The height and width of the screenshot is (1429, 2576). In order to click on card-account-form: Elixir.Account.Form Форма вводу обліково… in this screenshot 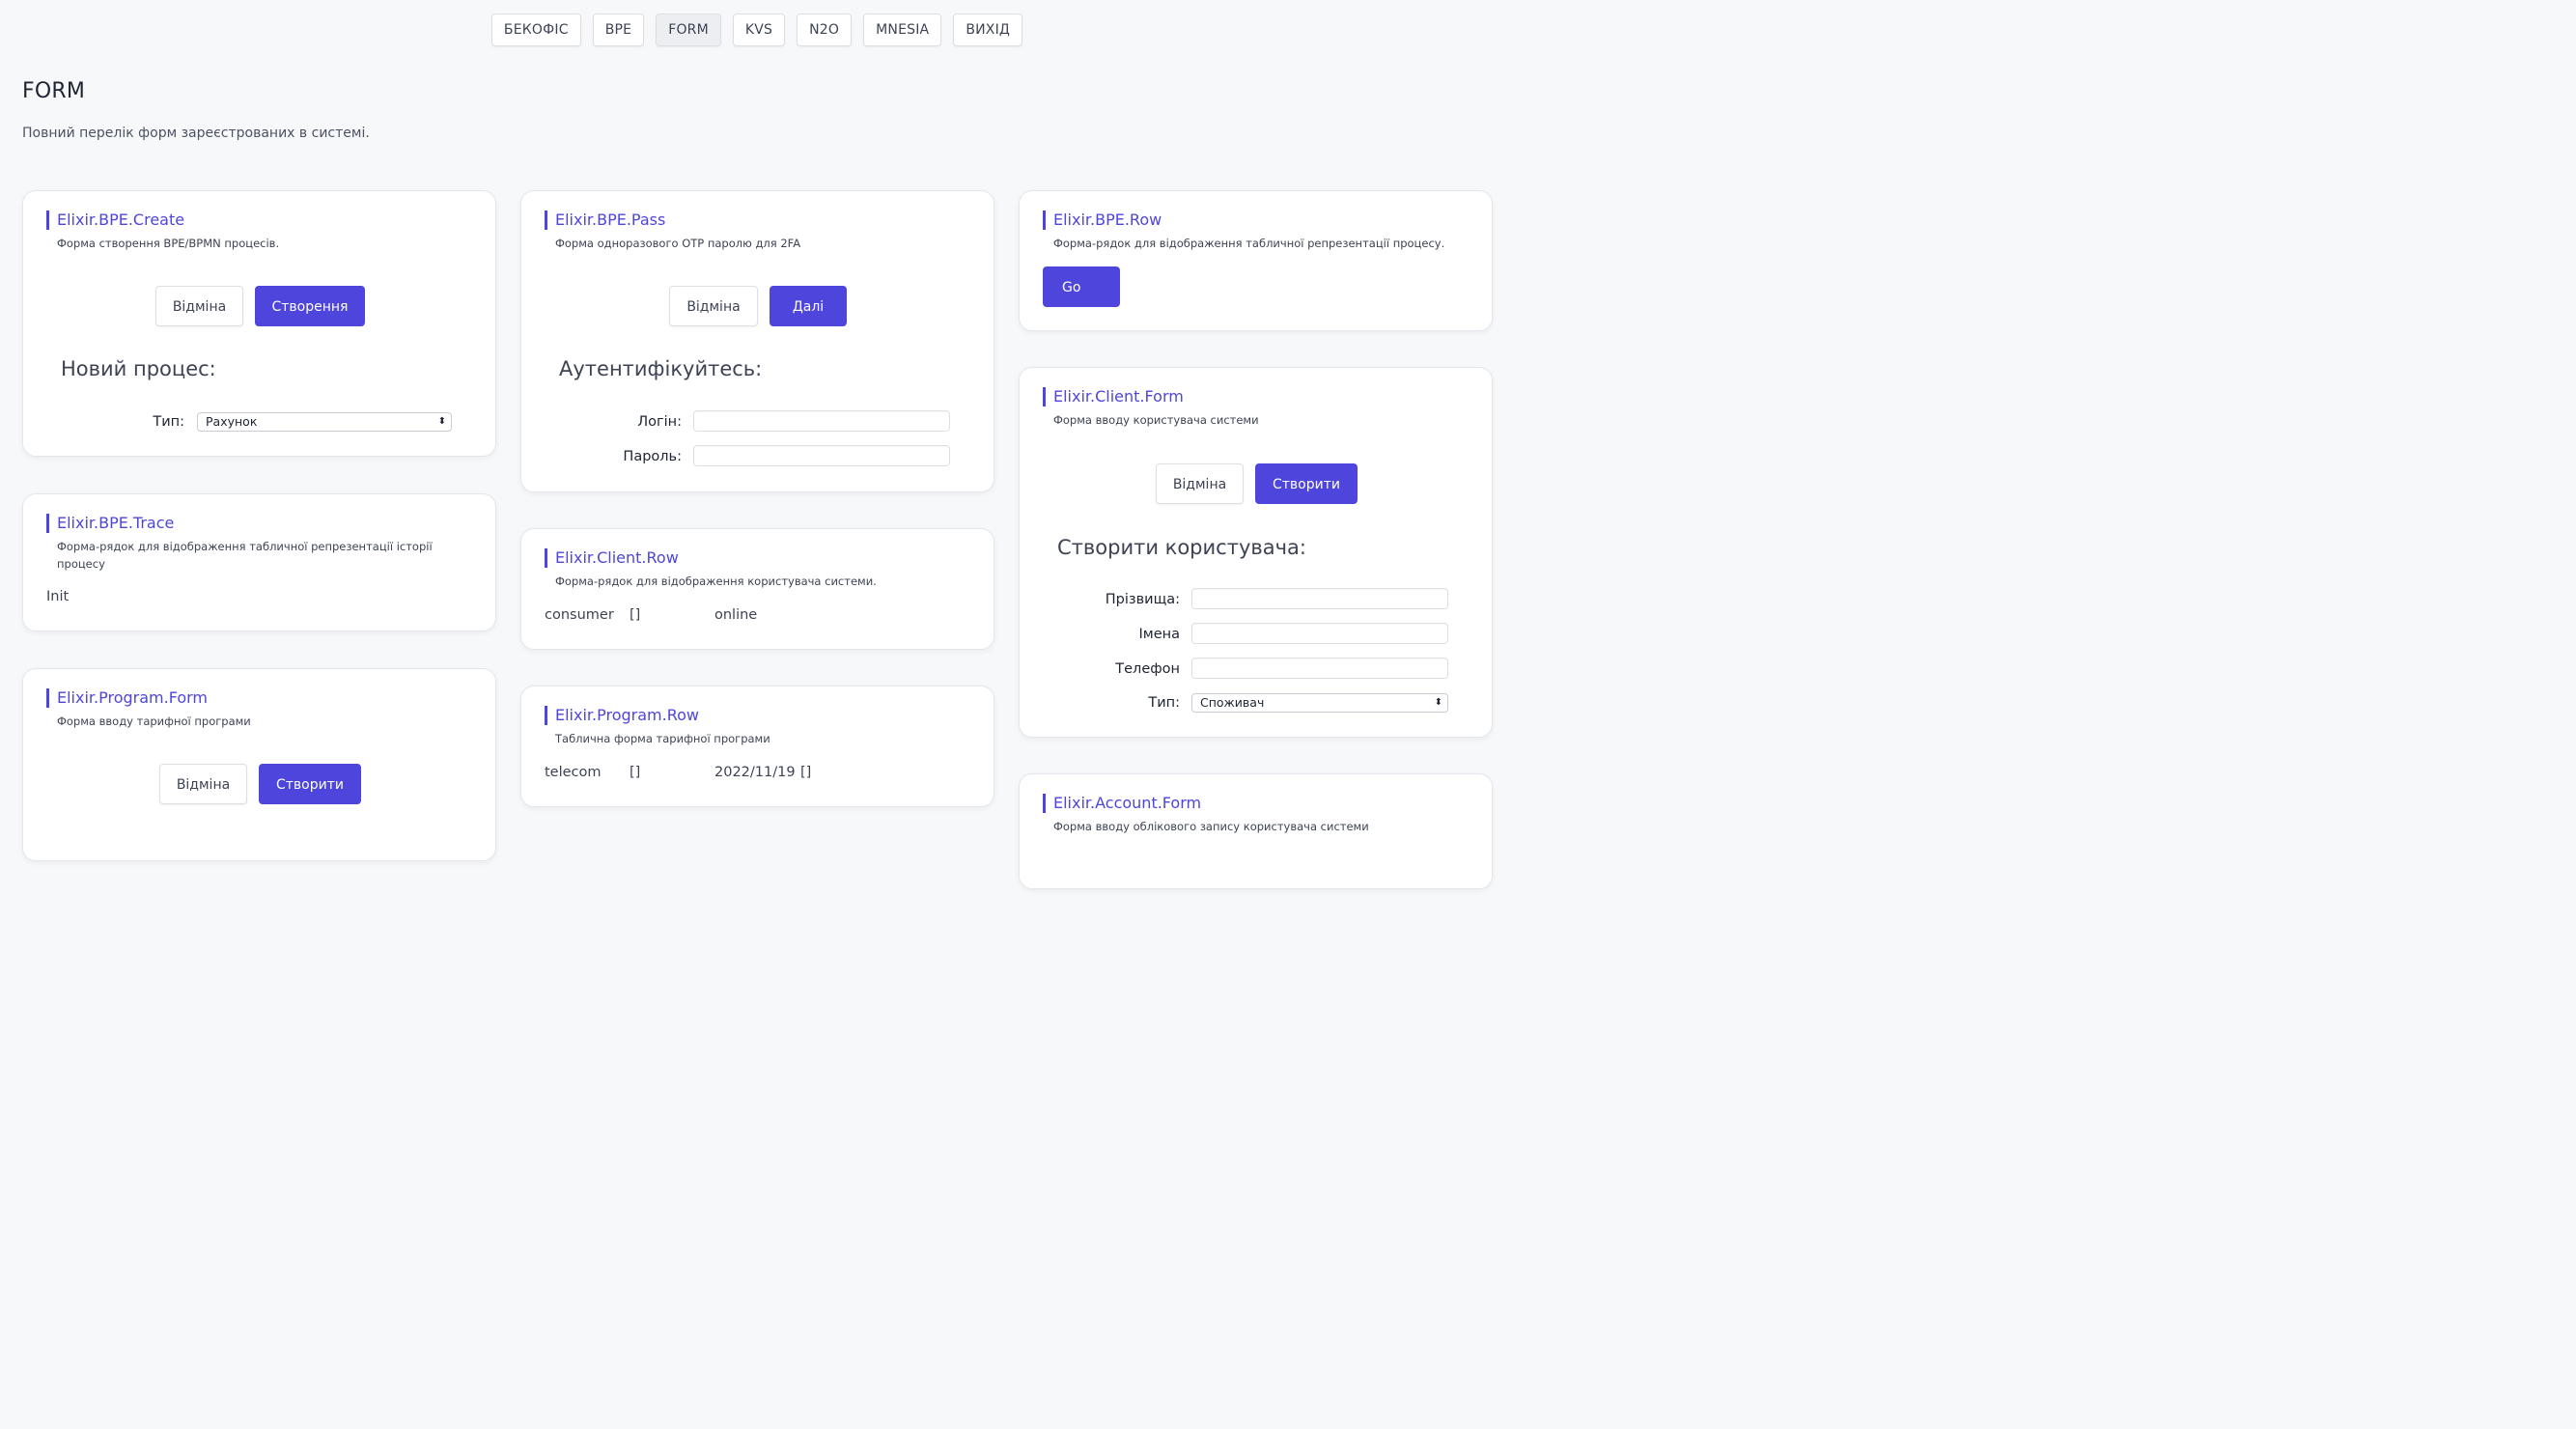, I will do `click(1256, 831)`.